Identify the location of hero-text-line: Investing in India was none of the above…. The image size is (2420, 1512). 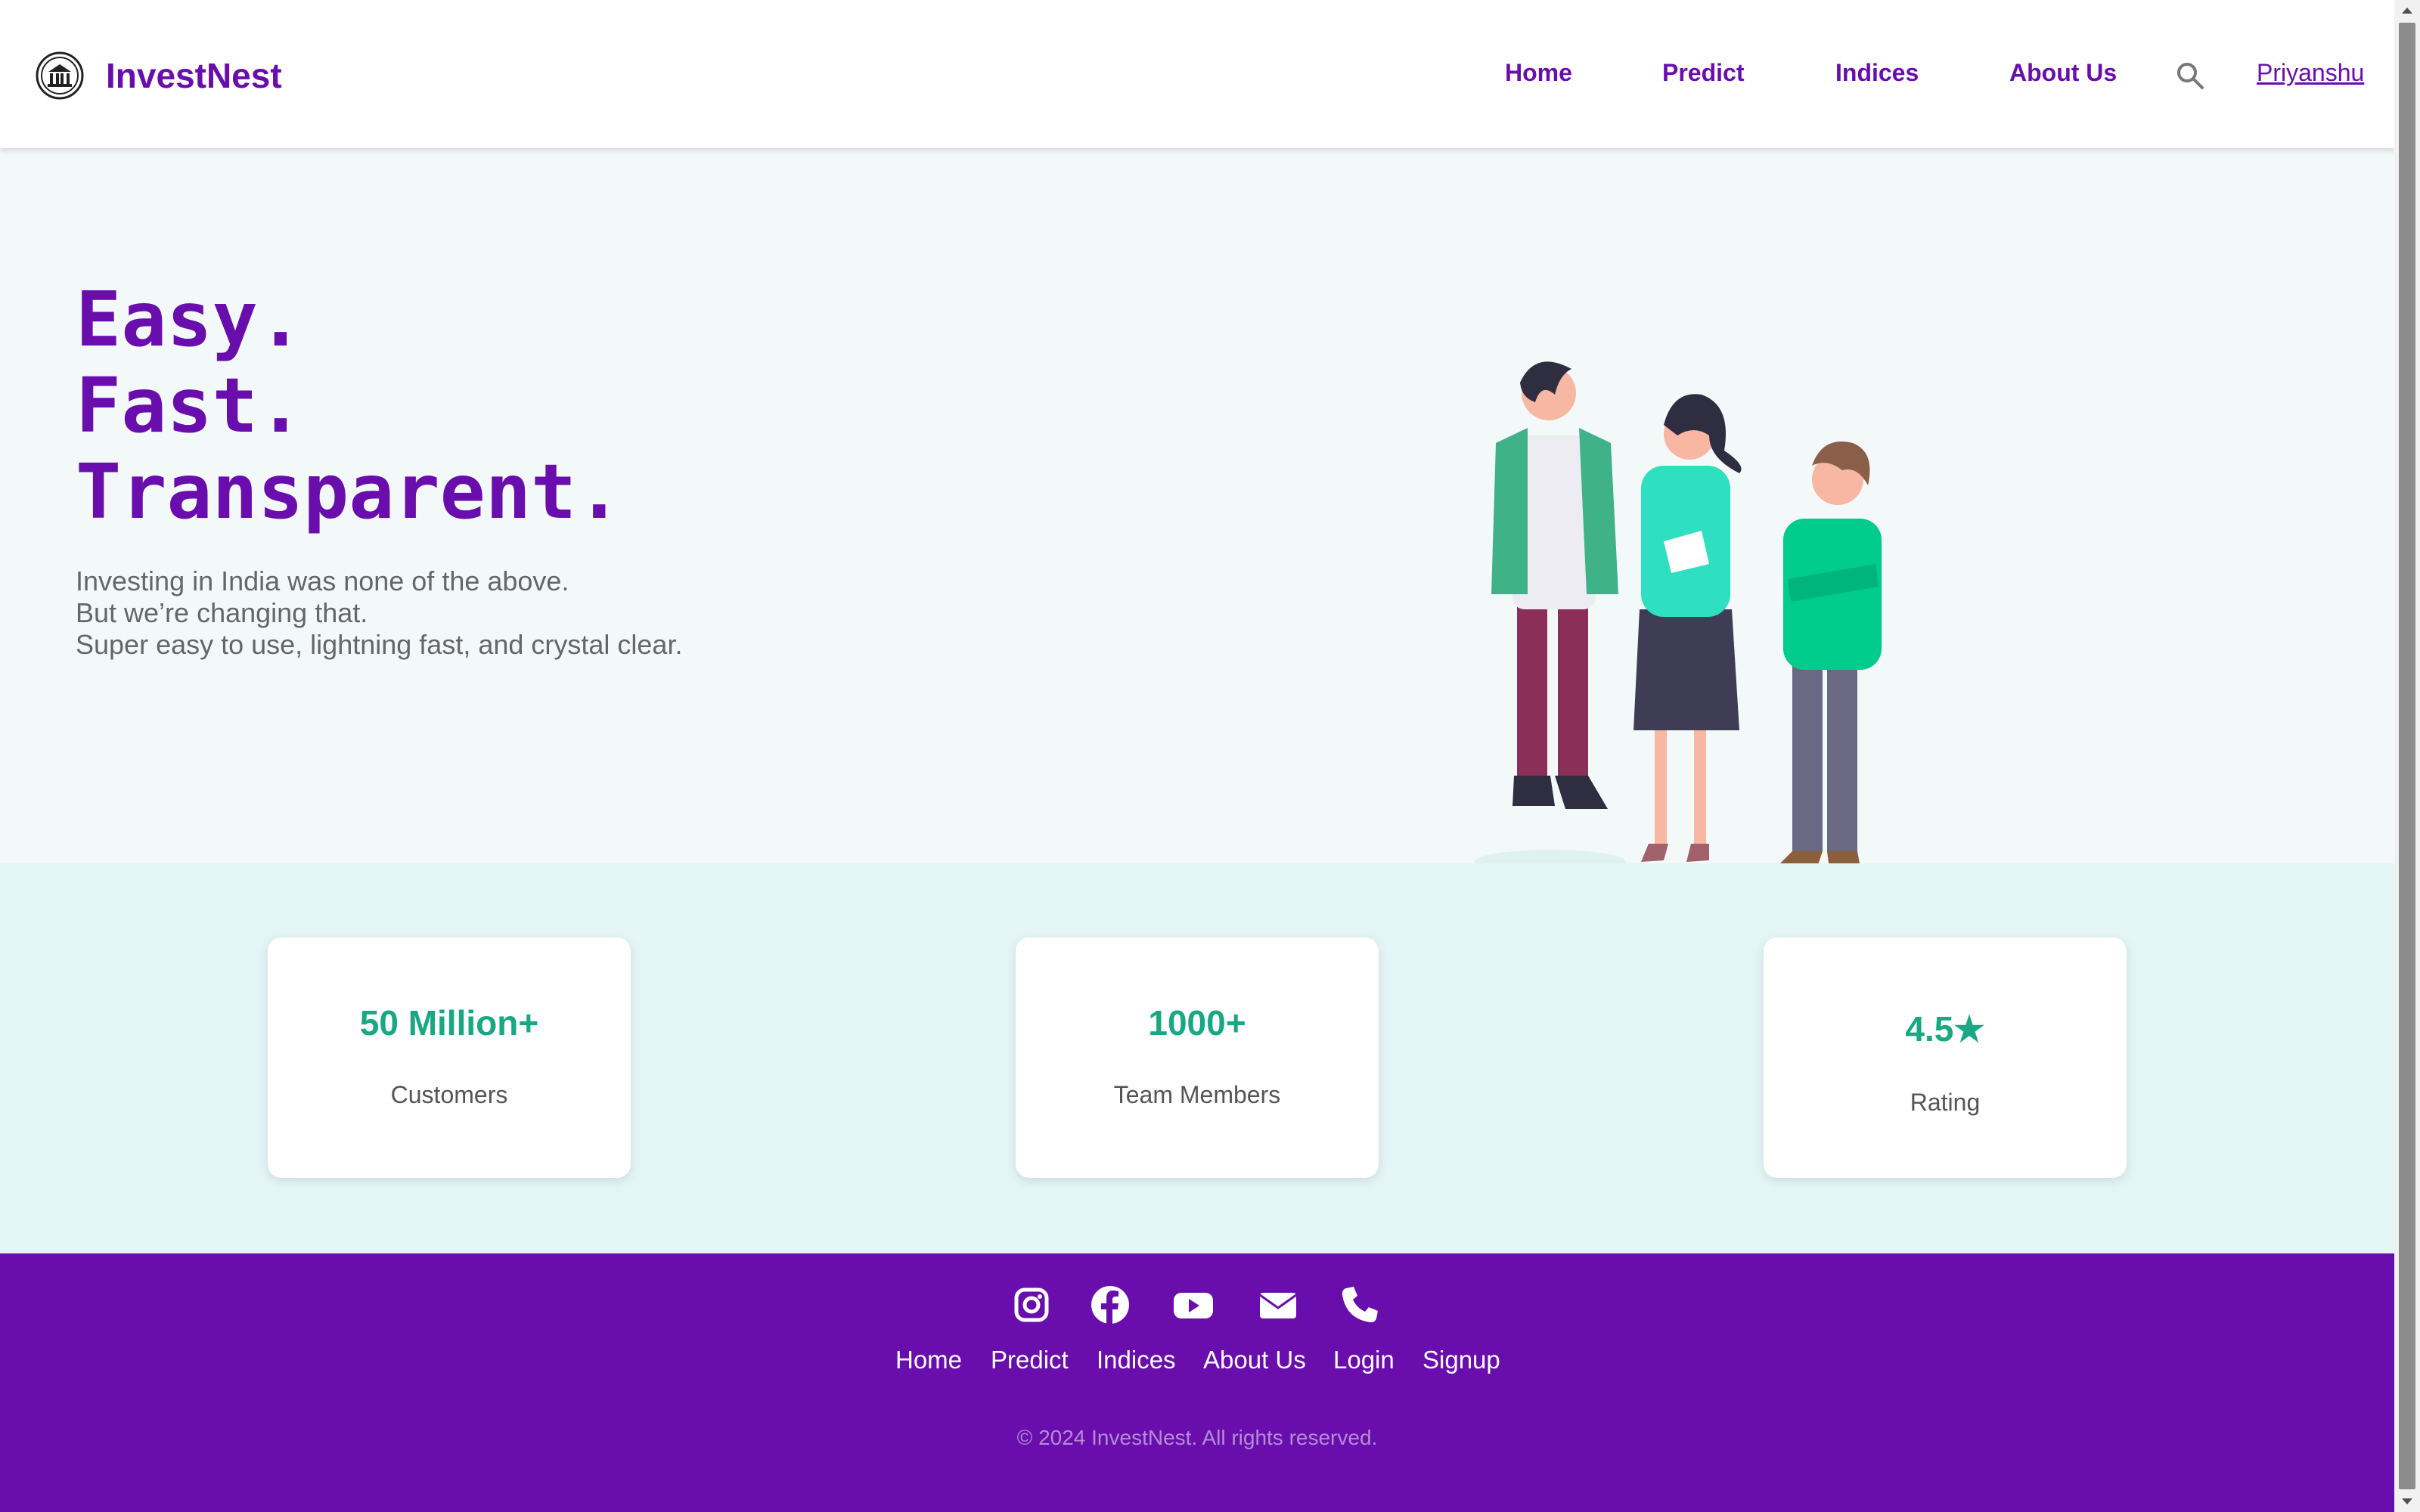
(322, 580).